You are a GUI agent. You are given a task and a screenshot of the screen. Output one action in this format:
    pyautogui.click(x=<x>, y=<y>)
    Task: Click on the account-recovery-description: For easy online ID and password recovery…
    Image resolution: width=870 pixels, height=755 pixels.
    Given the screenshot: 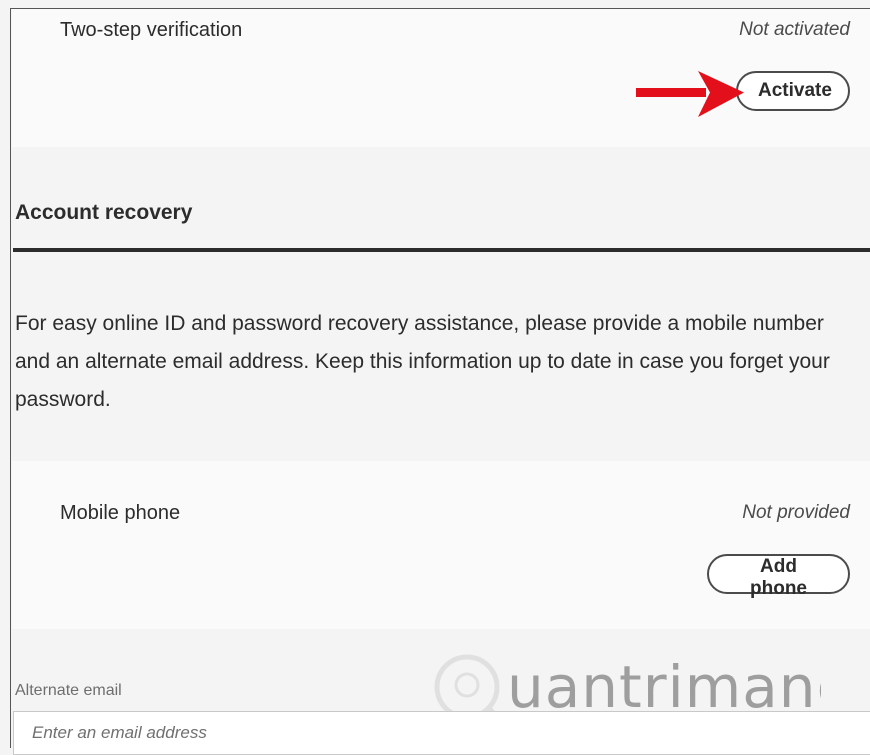 What is the action you would take?
    pyautogui.click(x=422, y=361)
    